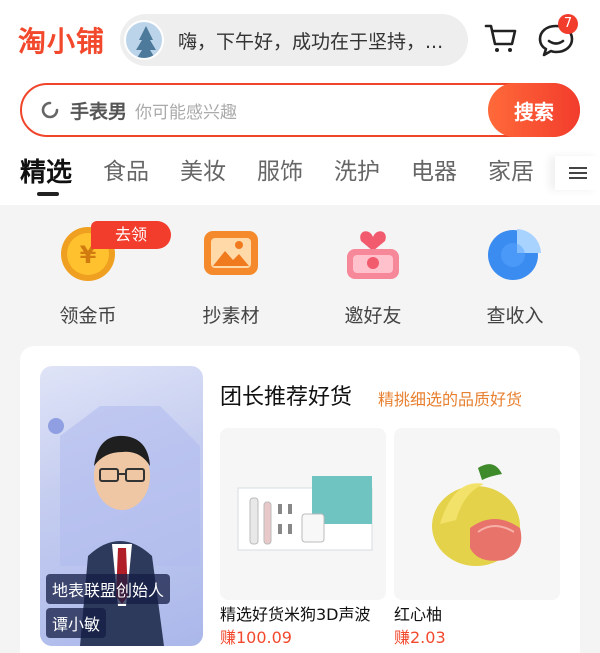  What do you see at coordinates (373, 316) in the screenshot?
I see `quick-action-label: 邀好友` at bounding box center [373, 316].